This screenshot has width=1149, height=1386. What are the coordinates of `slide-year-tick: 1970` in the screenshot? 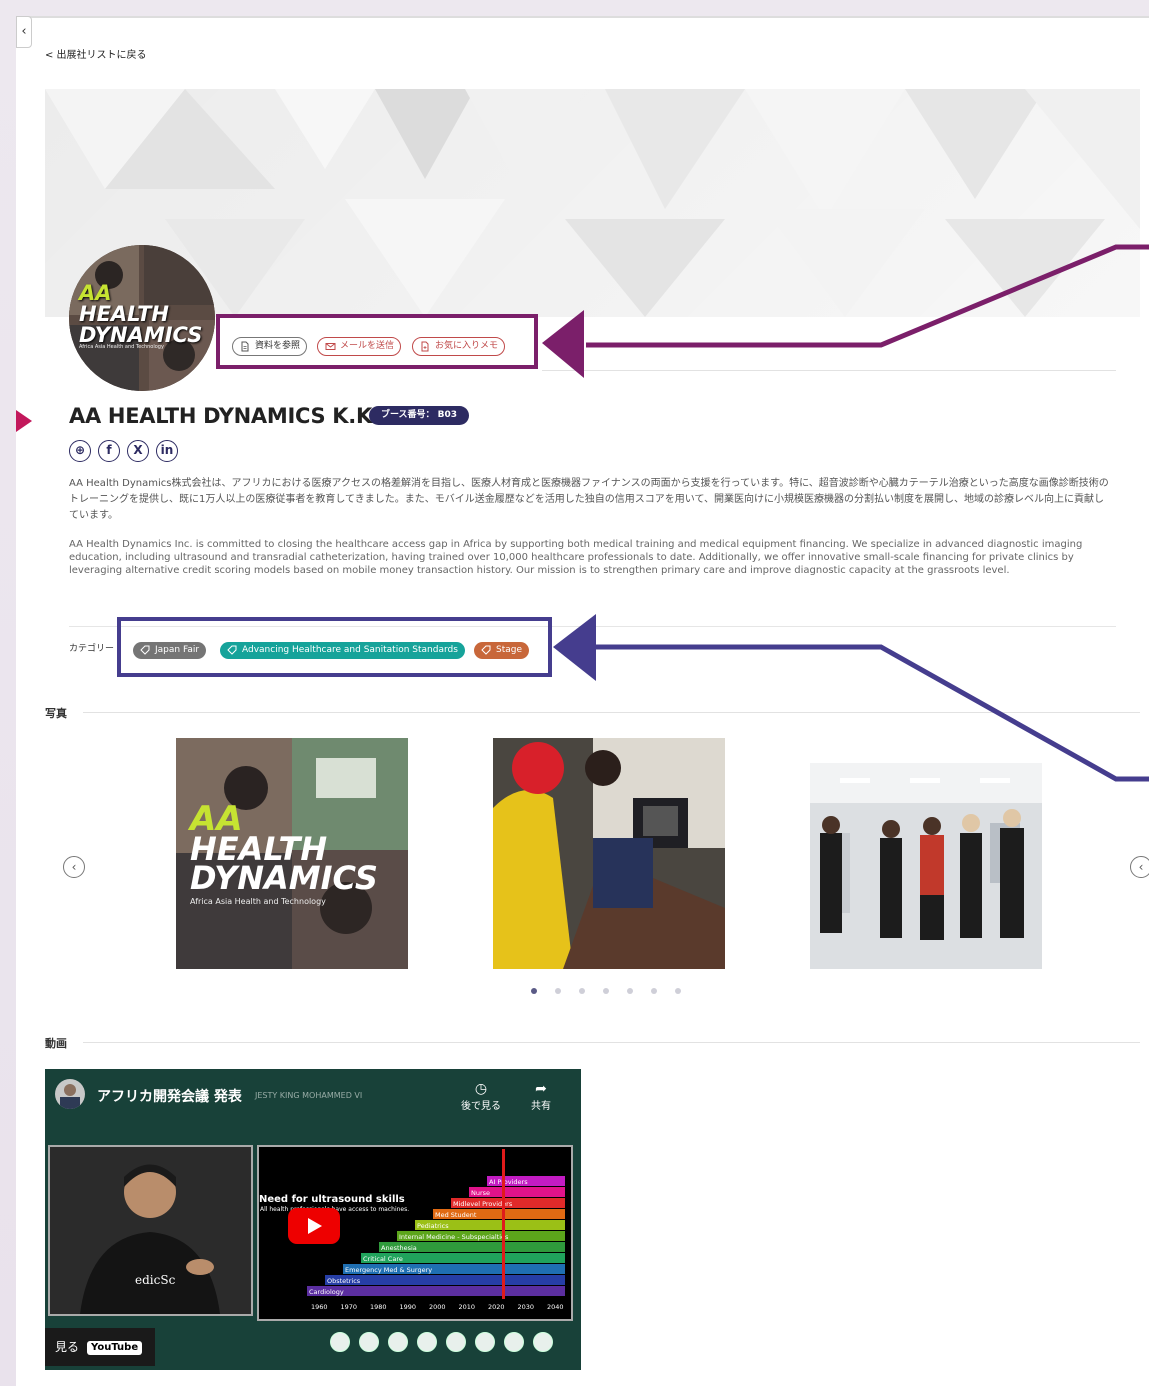 It's located at (349, 1307).